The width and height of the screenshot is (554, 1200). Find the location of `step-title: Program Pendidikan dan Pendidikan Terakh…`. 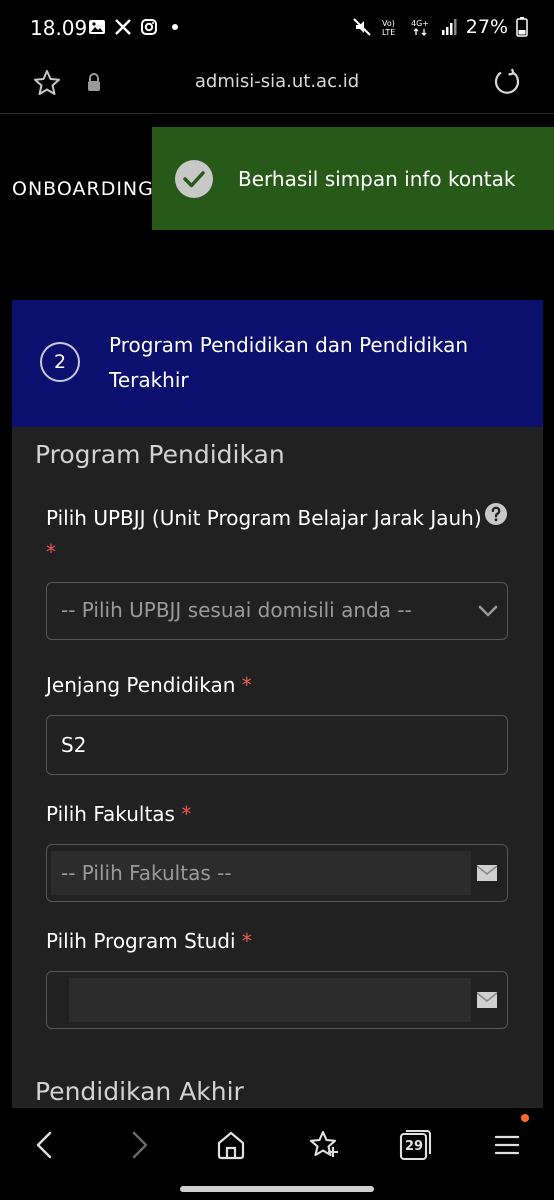

step-title: Program Pendidikan dan Pendidikan Terakh… is located at coordinates (289, 362).